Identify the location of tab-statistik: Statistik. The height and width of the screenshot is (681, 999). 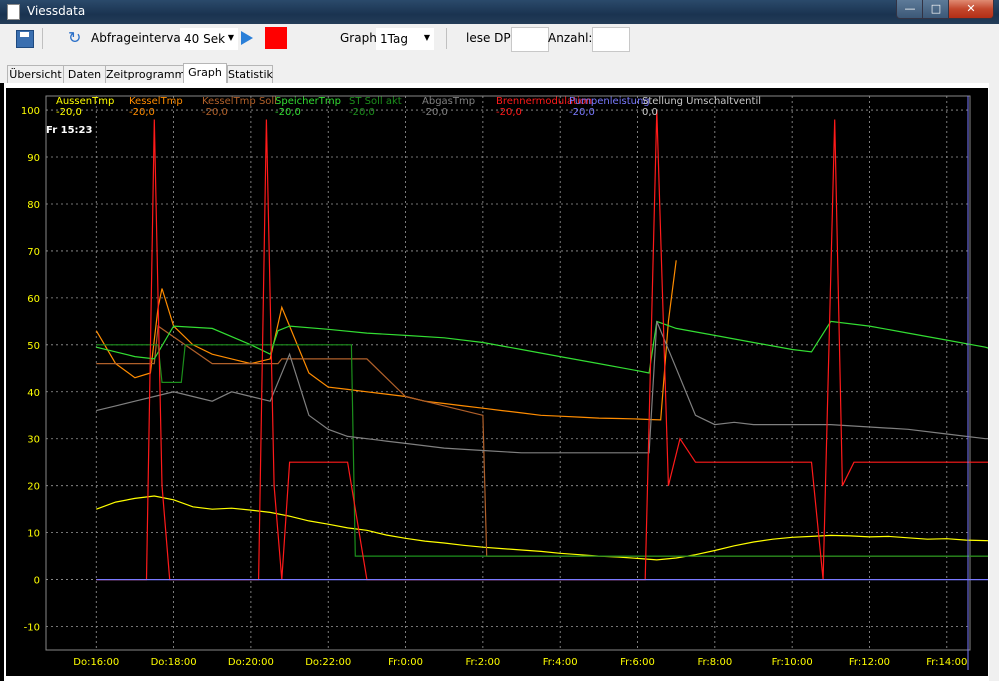
(250, 74).